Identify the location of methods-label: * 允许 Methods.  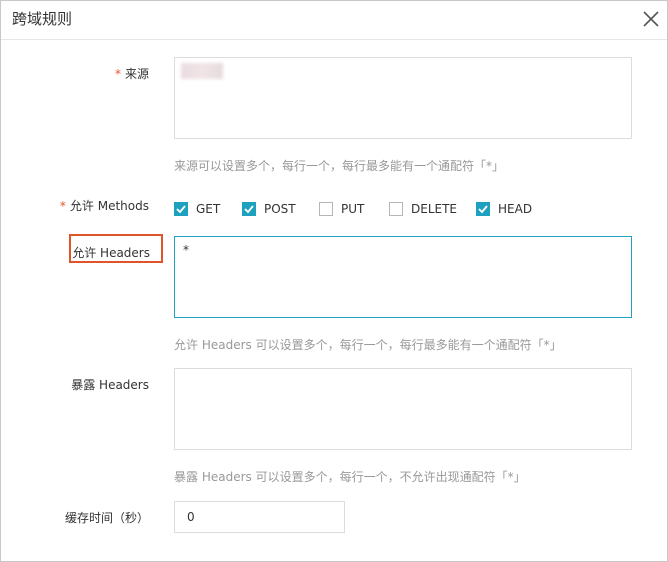
(104, 205).